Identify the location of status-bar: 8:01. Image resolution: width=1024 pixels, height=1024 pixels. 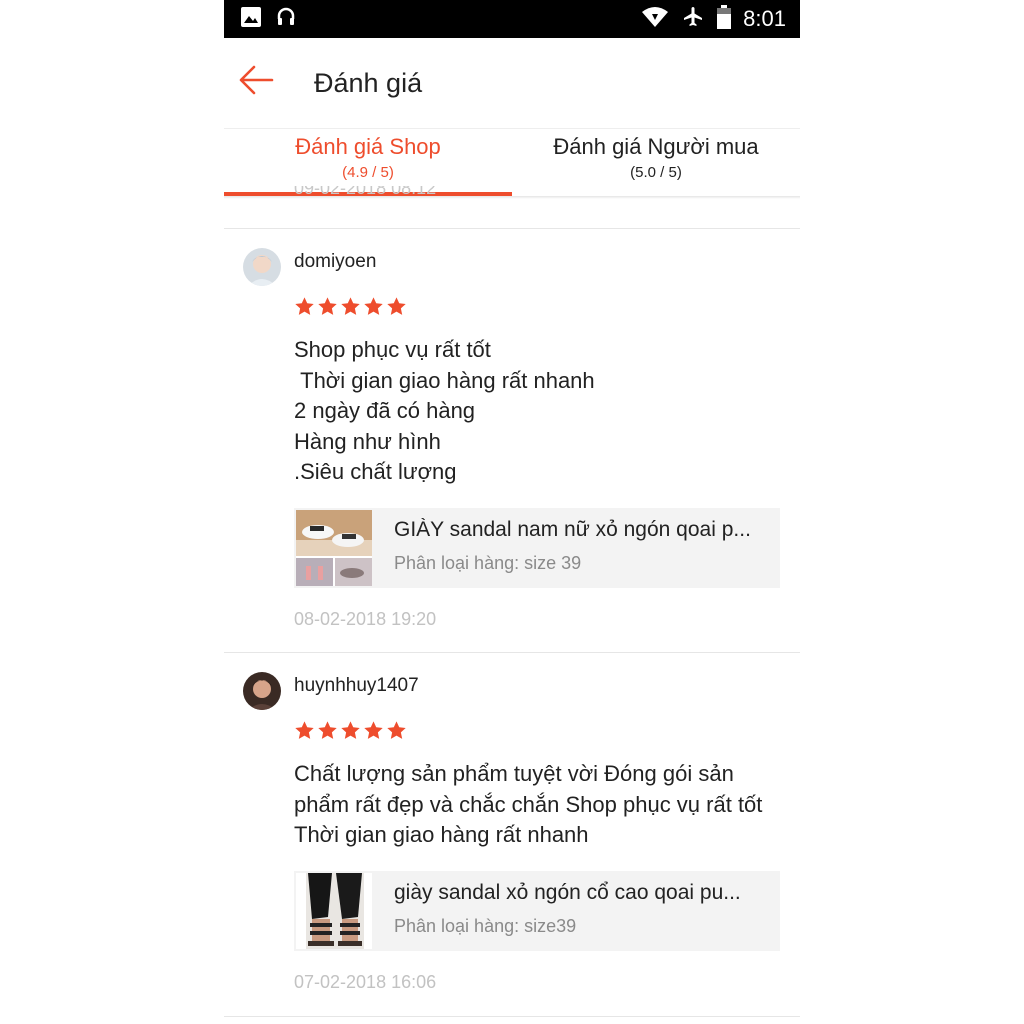
(512, 19).